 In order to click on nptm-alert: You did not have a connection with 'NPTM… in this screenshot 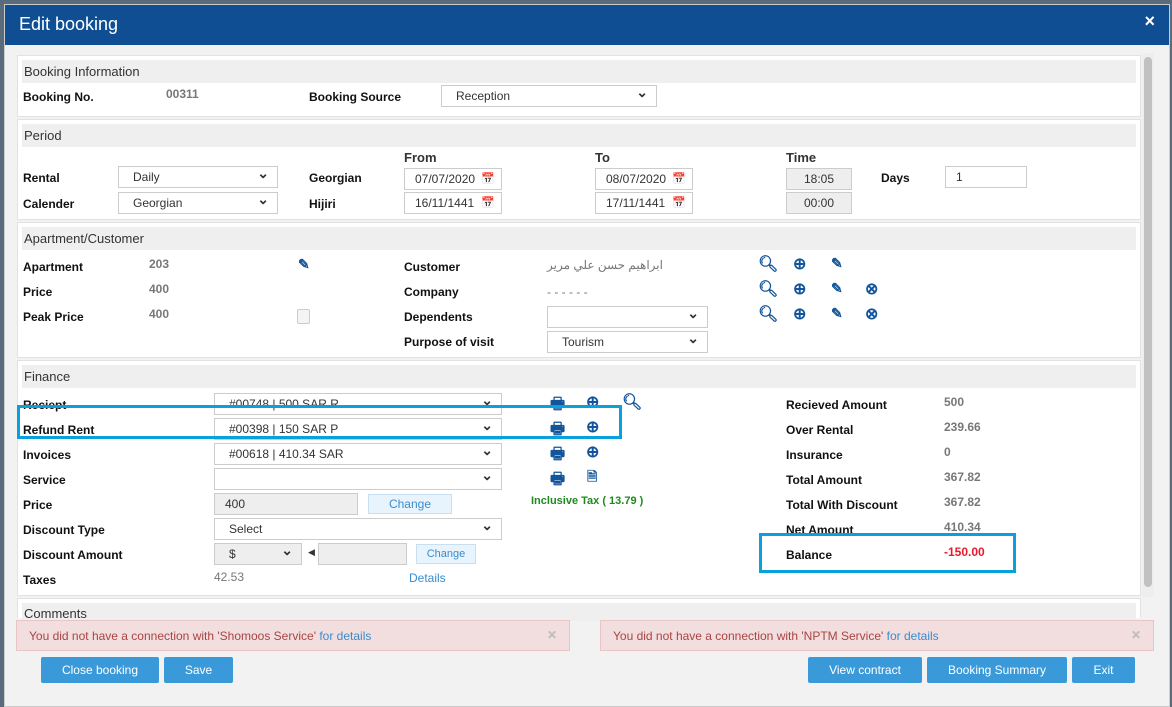, I will do `click(877, 635)`.